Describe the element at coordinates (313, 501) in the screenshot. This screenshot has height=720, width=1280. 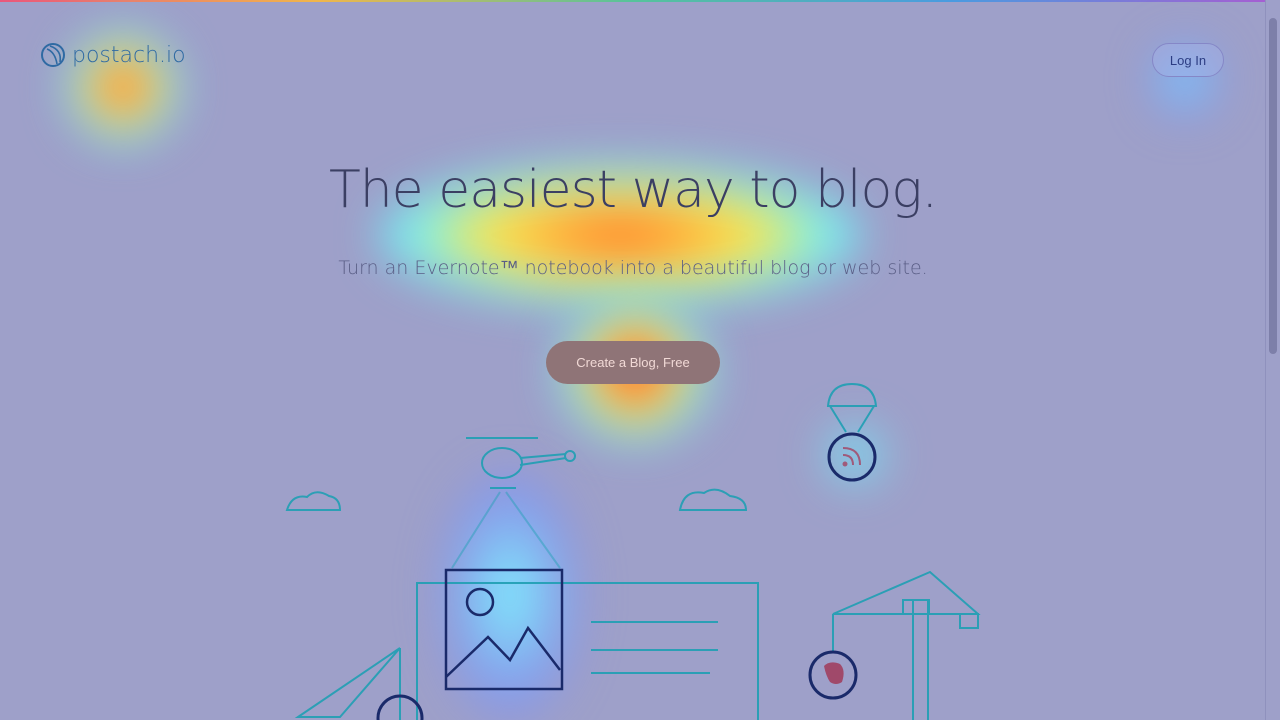
I see `cloud-left-icon` at that location.